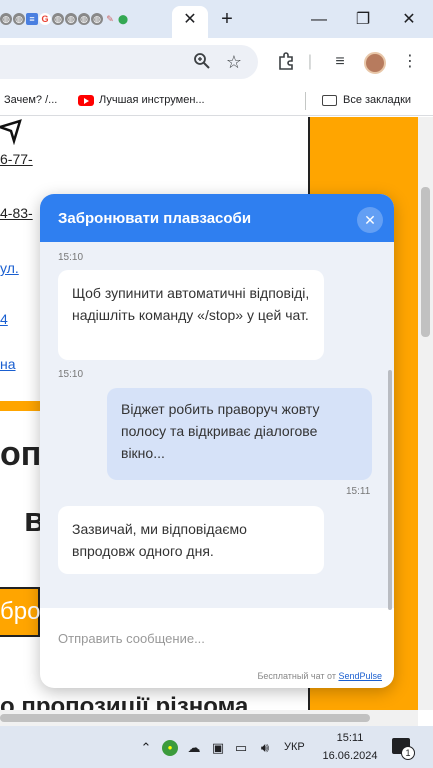 The height and width of the screenshot is (768, 433). Describe the element at coordinates (296, 676) in the screenshot. I see `footer-text: Бесплатный чат от` at that location.